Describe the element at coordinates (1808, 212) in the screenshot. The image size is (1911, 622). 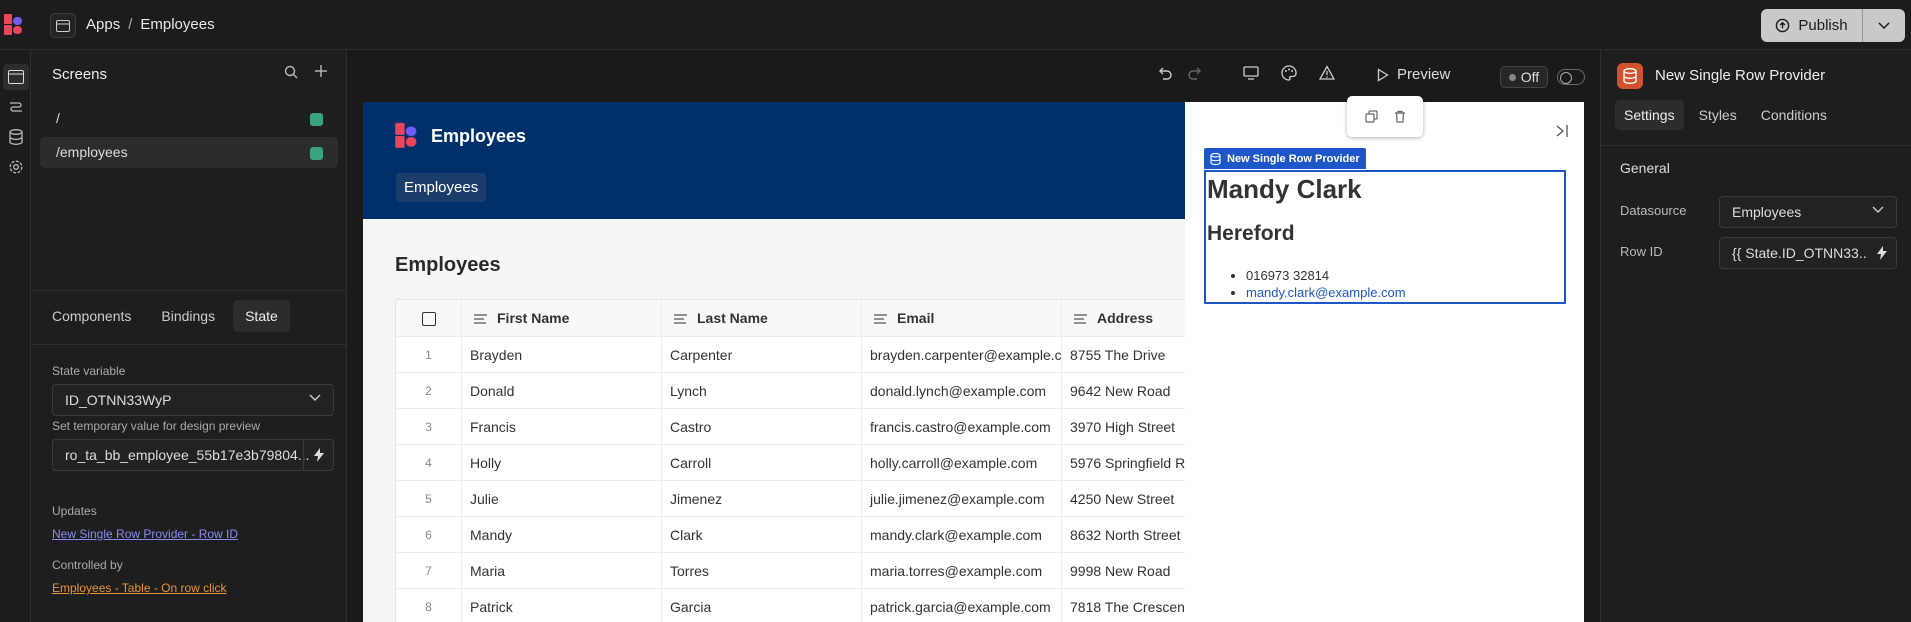
I see `datasource-select: Employees` at that location.